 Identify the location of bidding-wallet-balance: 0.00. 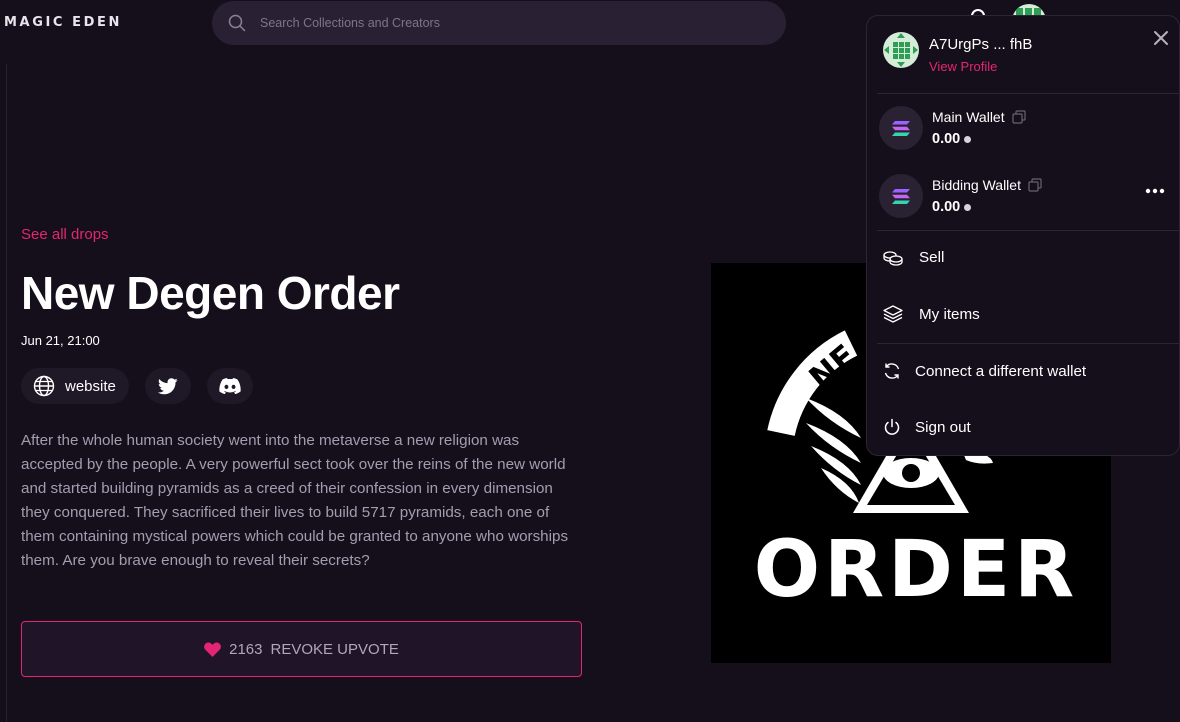
(946, 207).